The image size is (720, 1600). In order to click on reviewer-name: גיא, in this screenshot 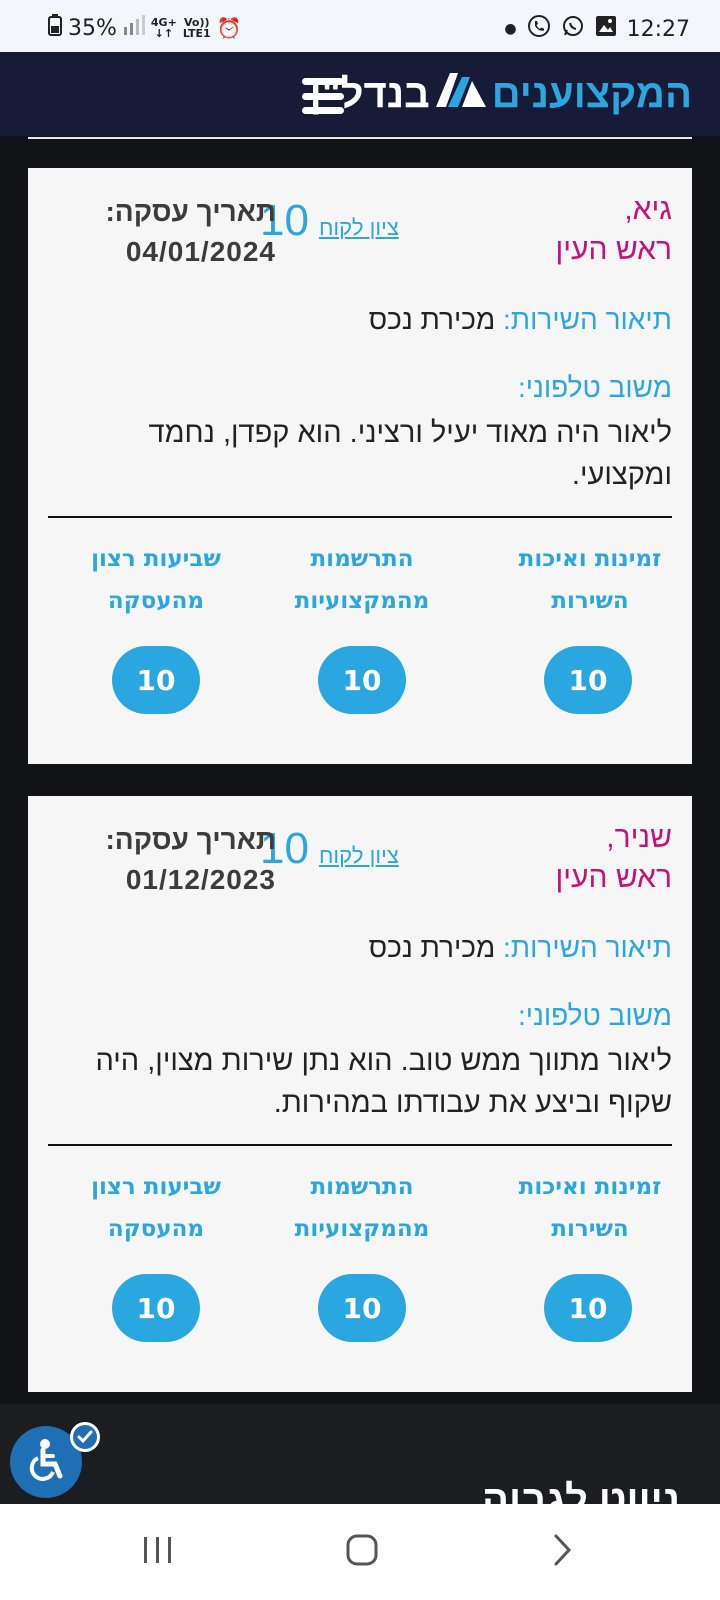, I will do `click(648, 209)`.